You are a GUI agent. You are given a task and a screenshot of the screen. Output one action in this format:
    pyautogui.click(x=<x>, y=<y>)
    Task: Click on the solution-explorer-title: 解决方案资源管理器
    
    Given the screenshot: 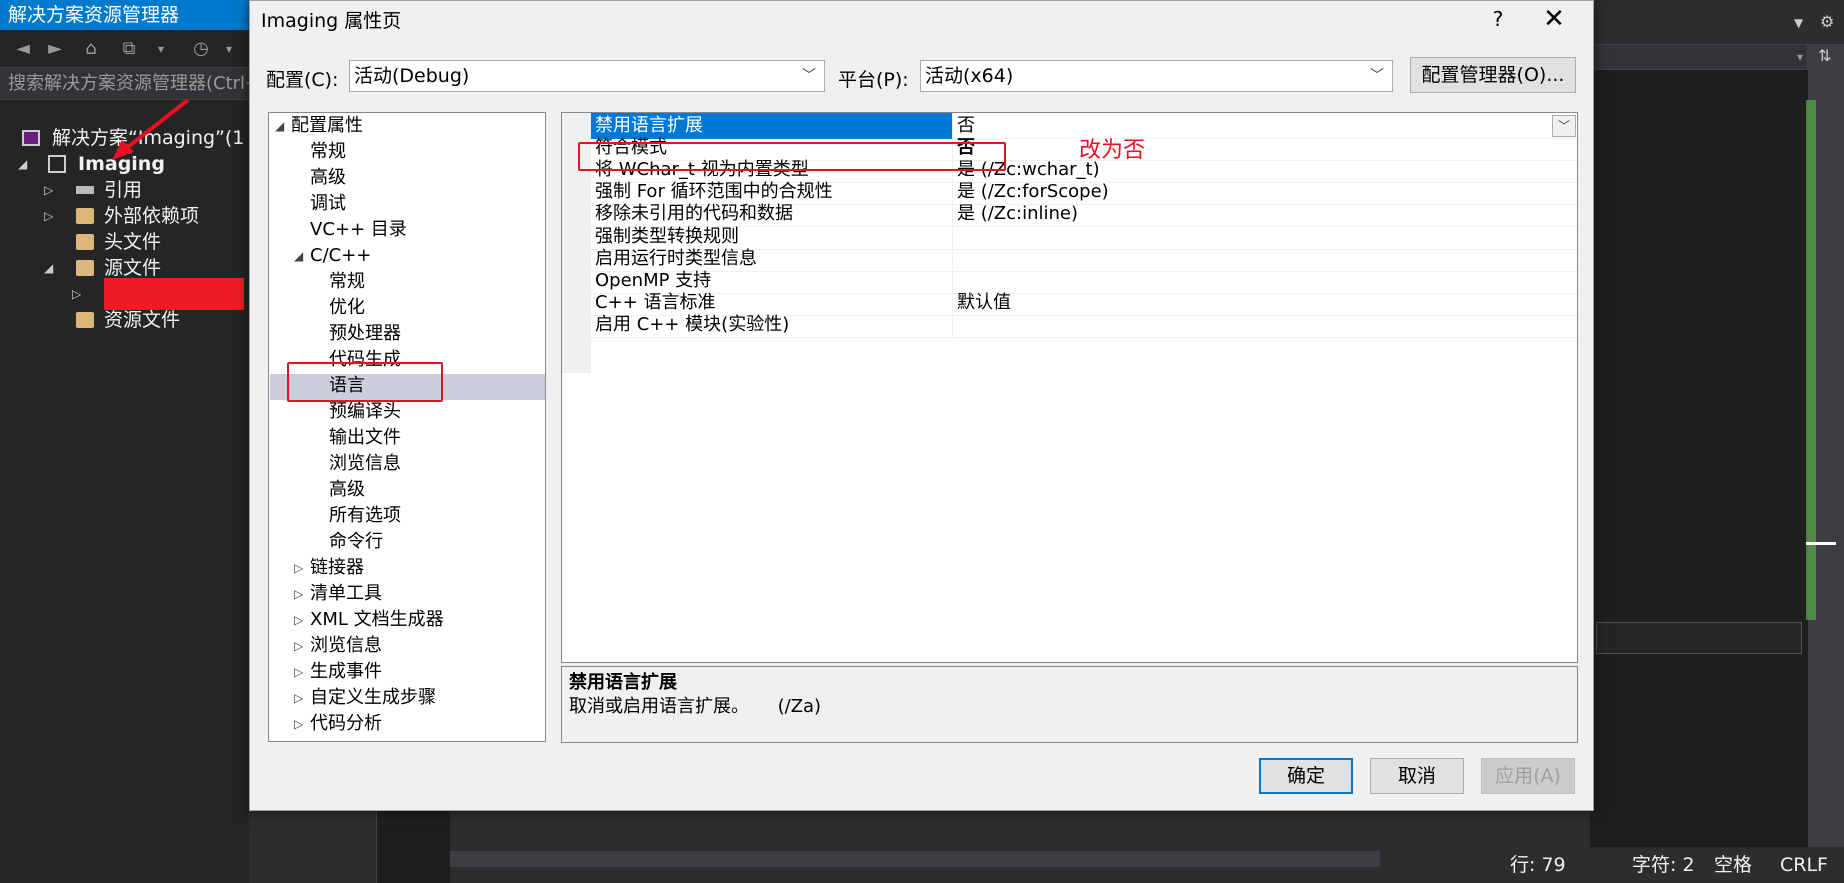 What is the action you would take?
    pyautogui.click(x=124, y=15)
    